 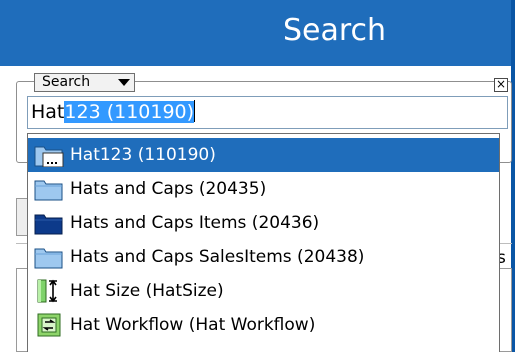 I want to click on dropdown-item-hats-and-caps-salesitems: Hats and Caps SalesItems (20438), so click(x=263, y=257).